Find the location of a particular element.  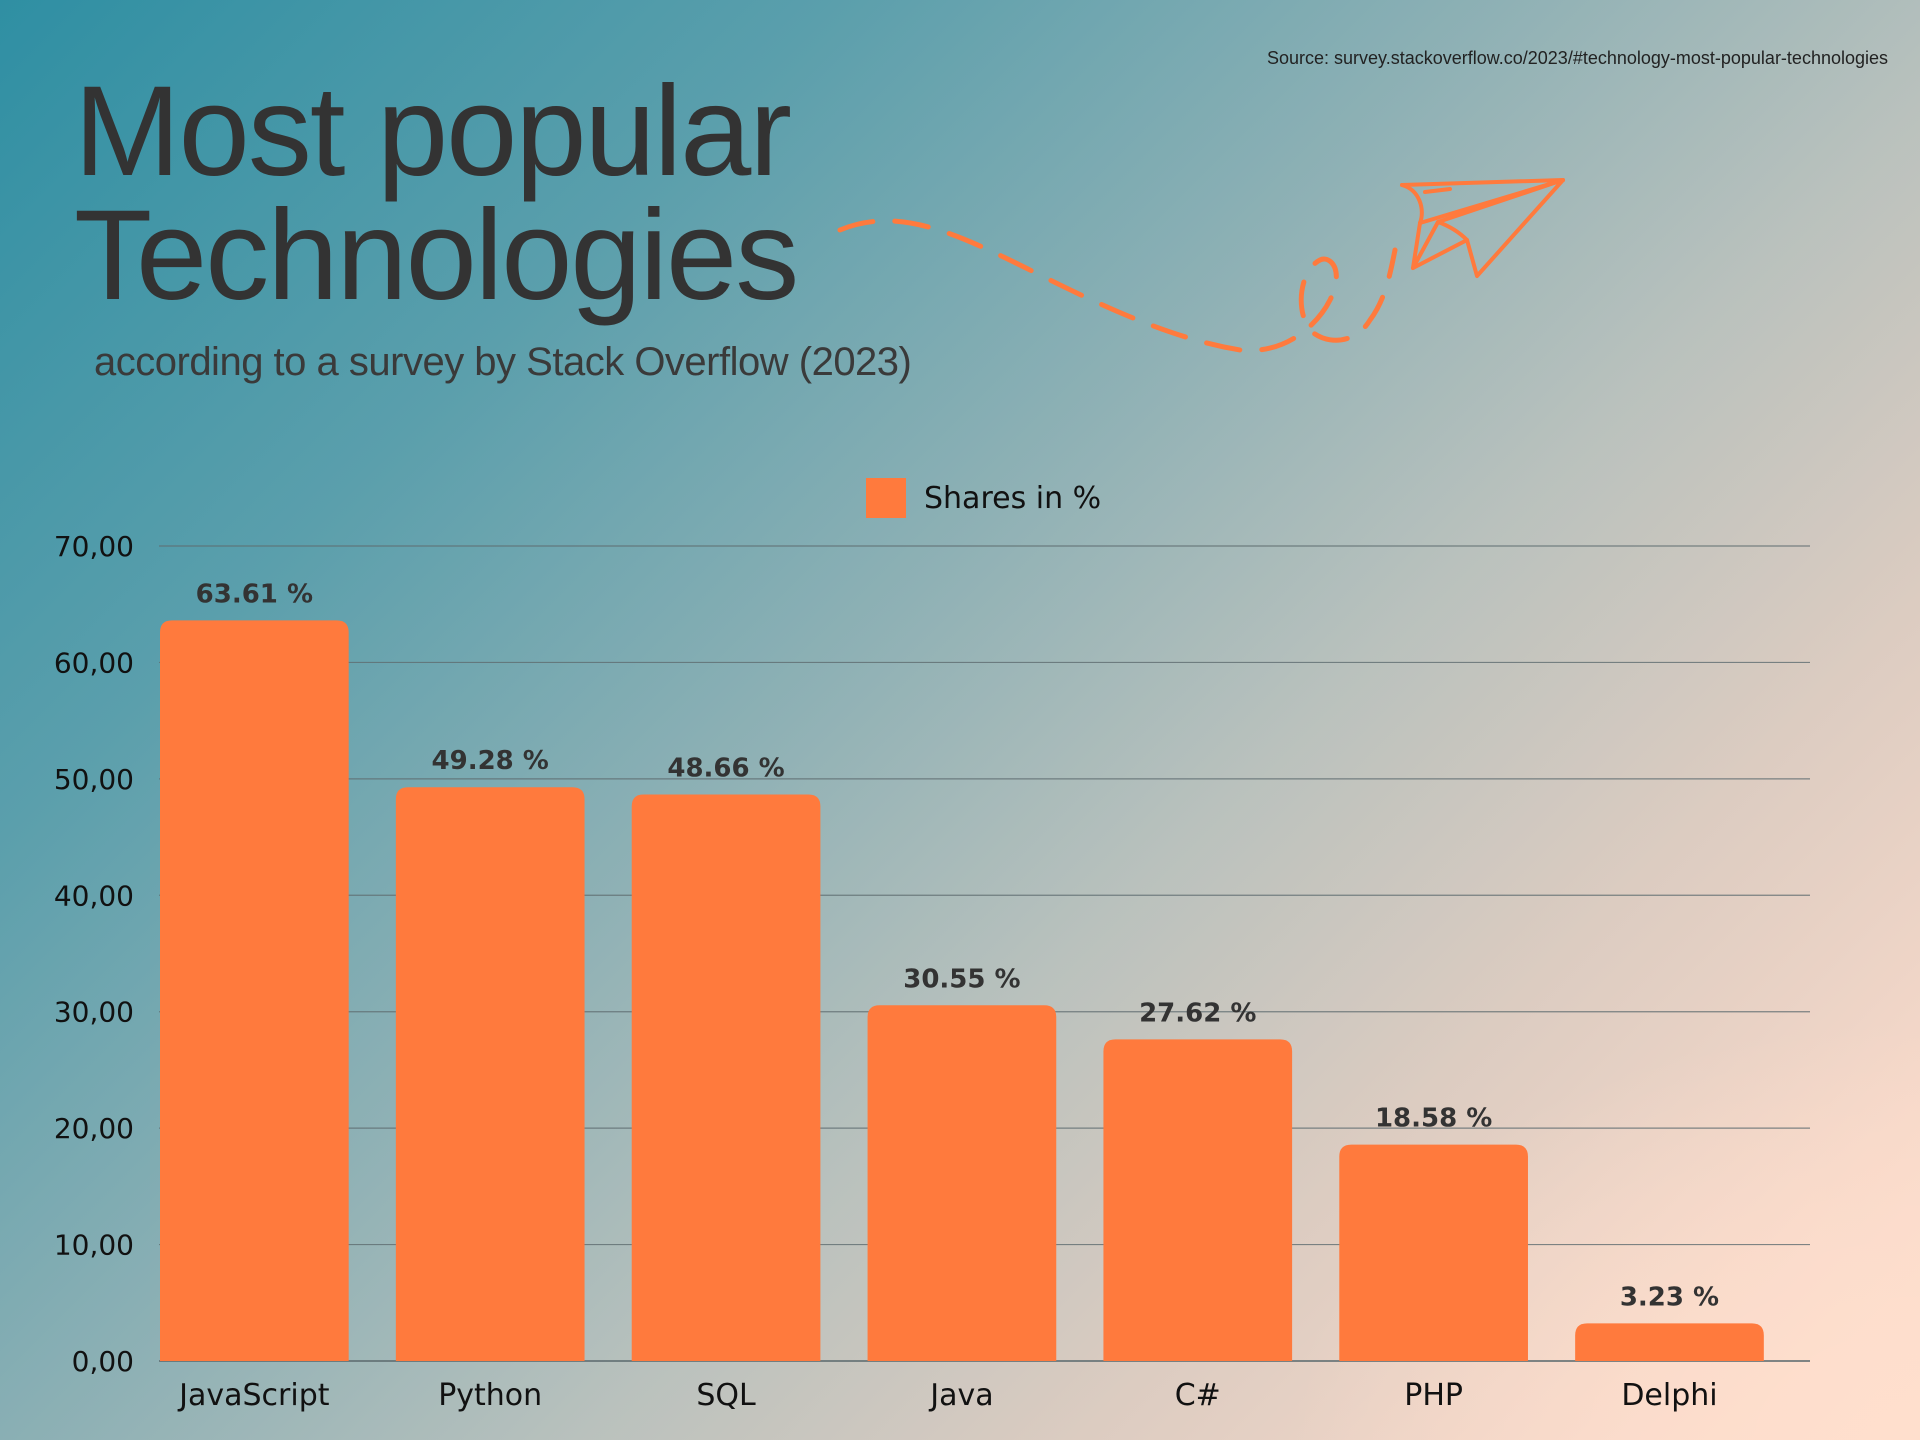

x-axis: JavaScript Python SQL Java C# PHP Delphi is located at coordinates (947, 1395).